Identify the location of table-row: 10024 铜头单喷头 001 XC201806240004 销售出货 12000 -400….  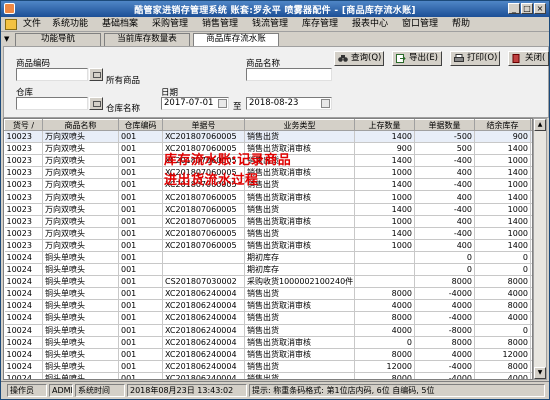
(268, 366).